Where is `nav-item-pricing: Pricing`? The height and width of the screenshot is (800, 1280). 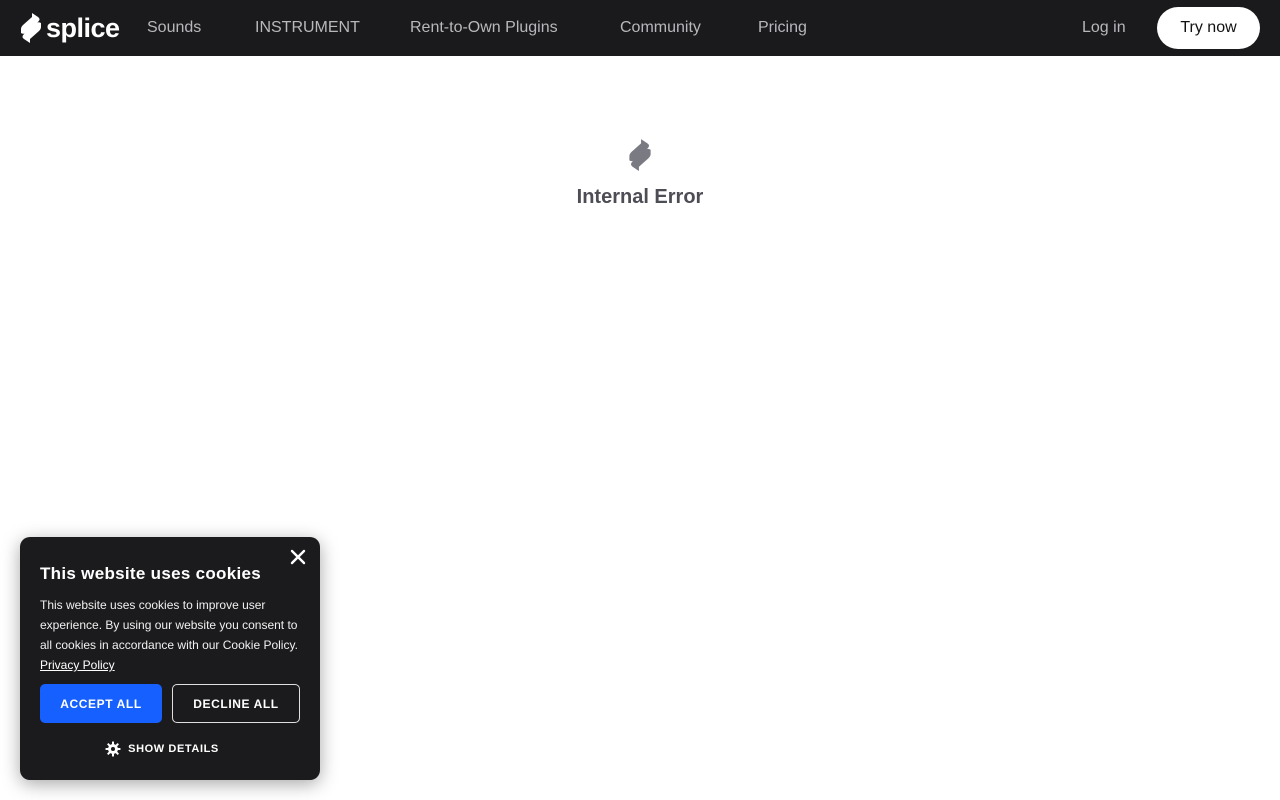 nav-item-pricing: Pricing is located at coordinates (782, 28).